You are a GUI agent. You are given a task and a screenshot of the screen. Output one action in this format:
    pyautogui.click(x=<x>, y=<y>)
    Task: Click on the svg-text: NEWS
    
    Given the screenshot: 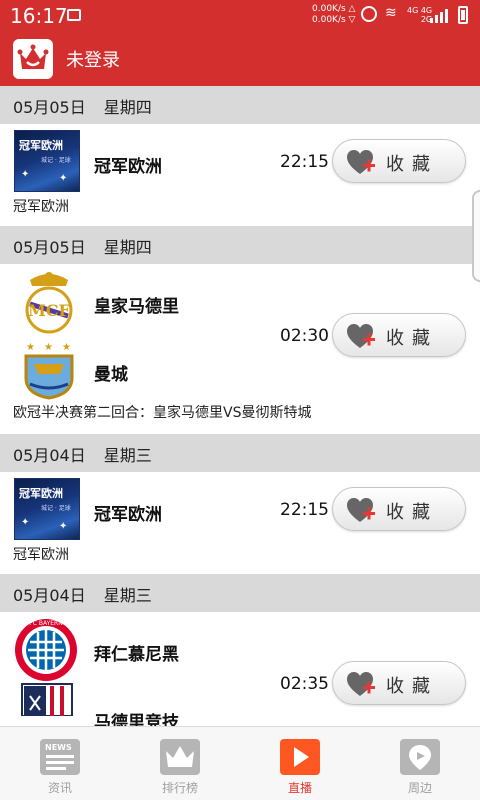 What is the action you would take?
    pyautogui.click(x=58, y=747)
    